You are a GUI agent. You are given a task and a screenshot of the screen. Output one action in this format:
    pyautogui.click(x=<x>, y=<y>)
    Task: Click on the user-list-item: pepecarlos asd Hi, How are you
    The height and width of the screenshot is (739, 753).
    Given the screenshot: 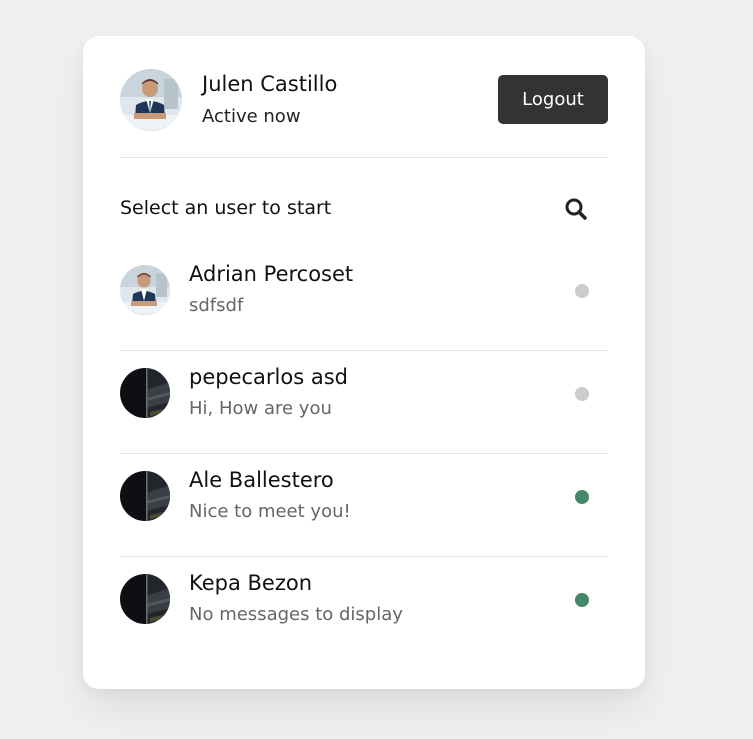 What is the action you would take?
    pyautogui.click(x=364, y=402)
    